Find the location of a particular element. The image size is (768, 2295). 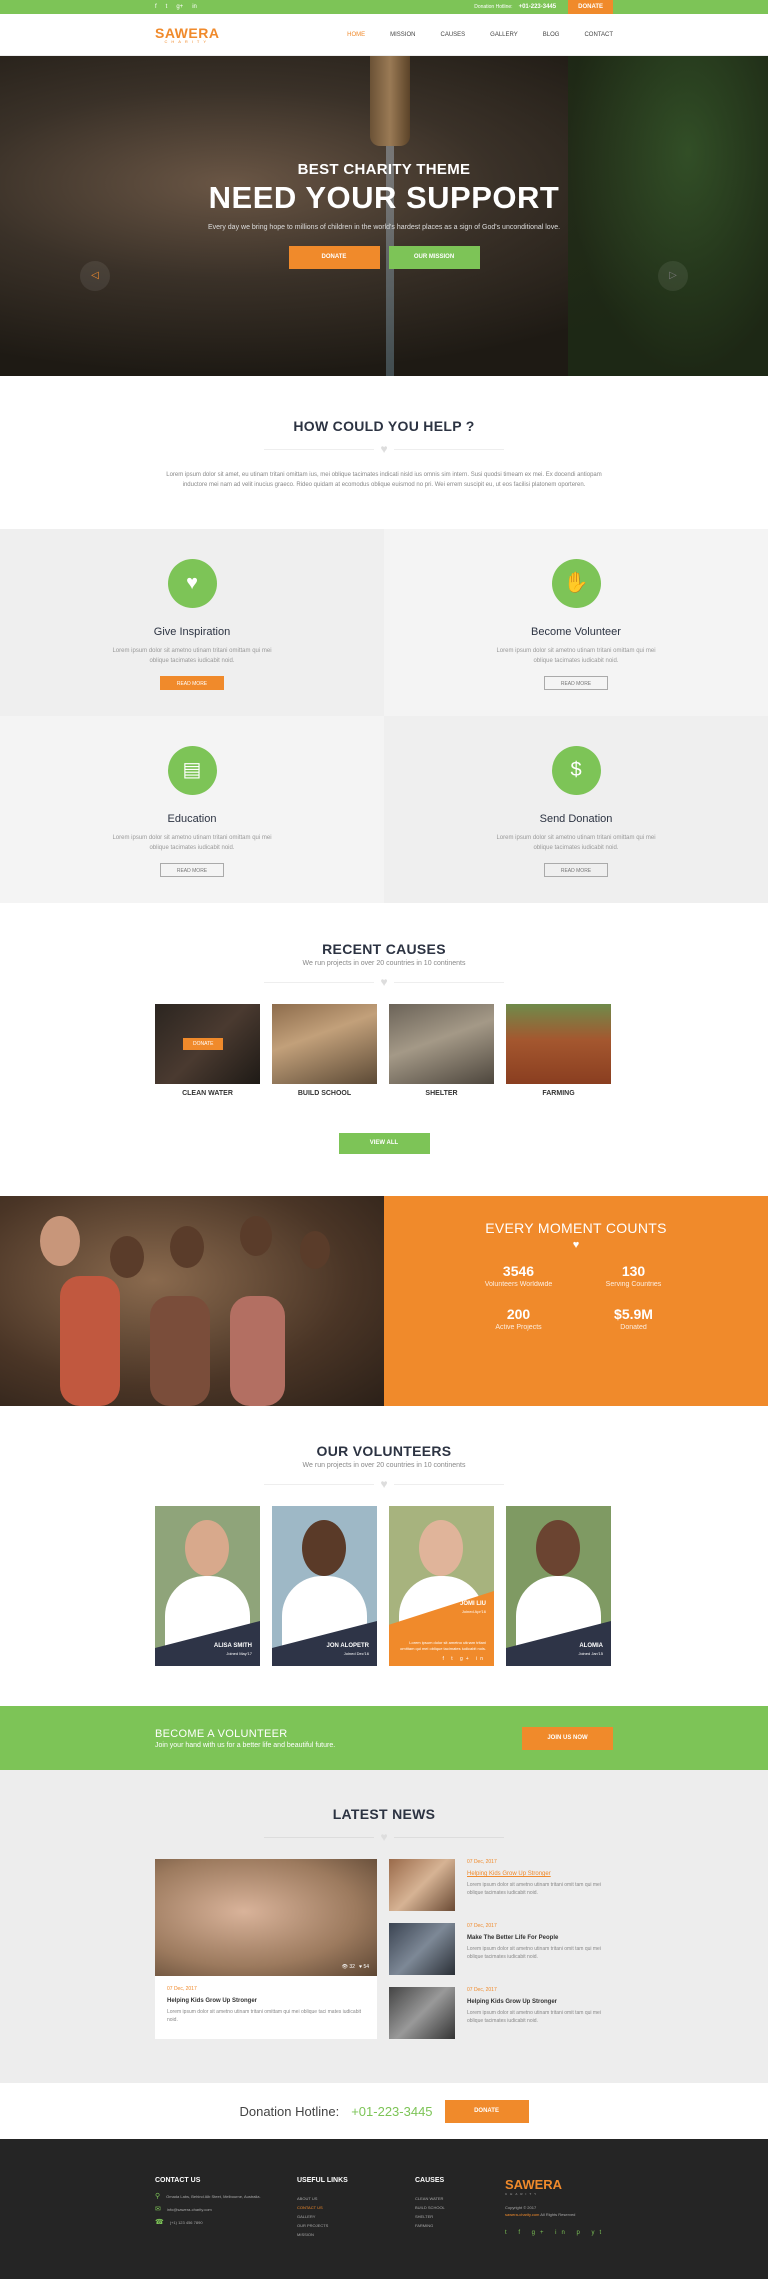

menu-home: HOME is located at coordinates (356, 35).